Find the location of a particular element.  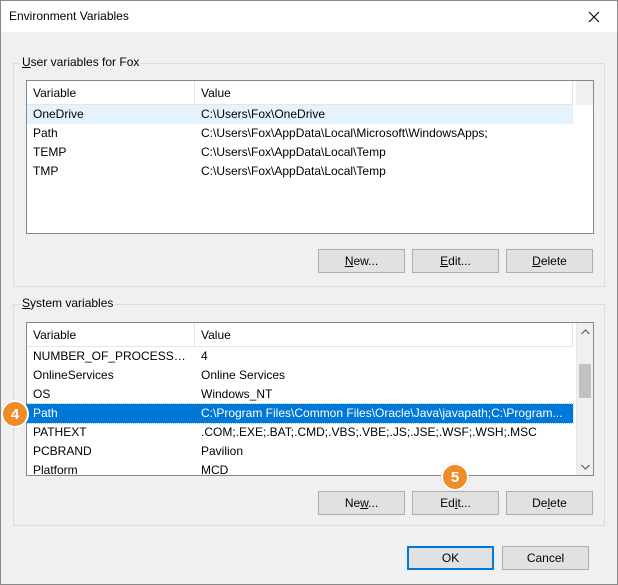

list-item: OS Windows_NT is located at coordinates (300, 394).